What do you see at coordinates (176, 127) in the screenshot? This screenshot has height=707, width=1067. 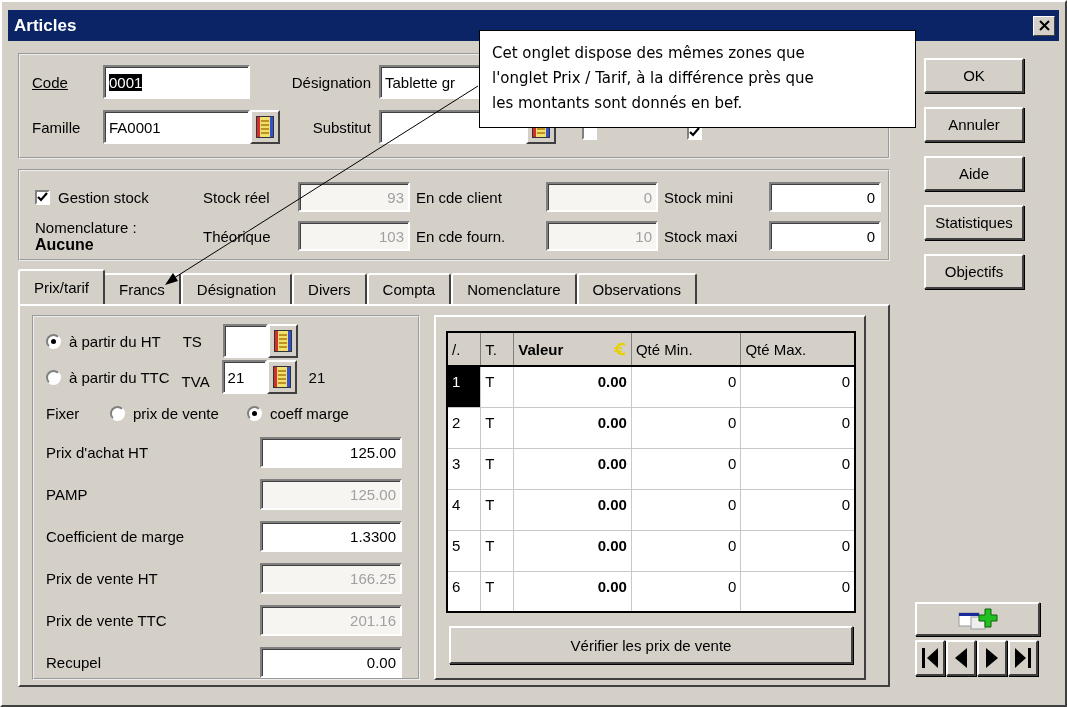 I see `input-field: FA0001` at bounding box center [176, 127].